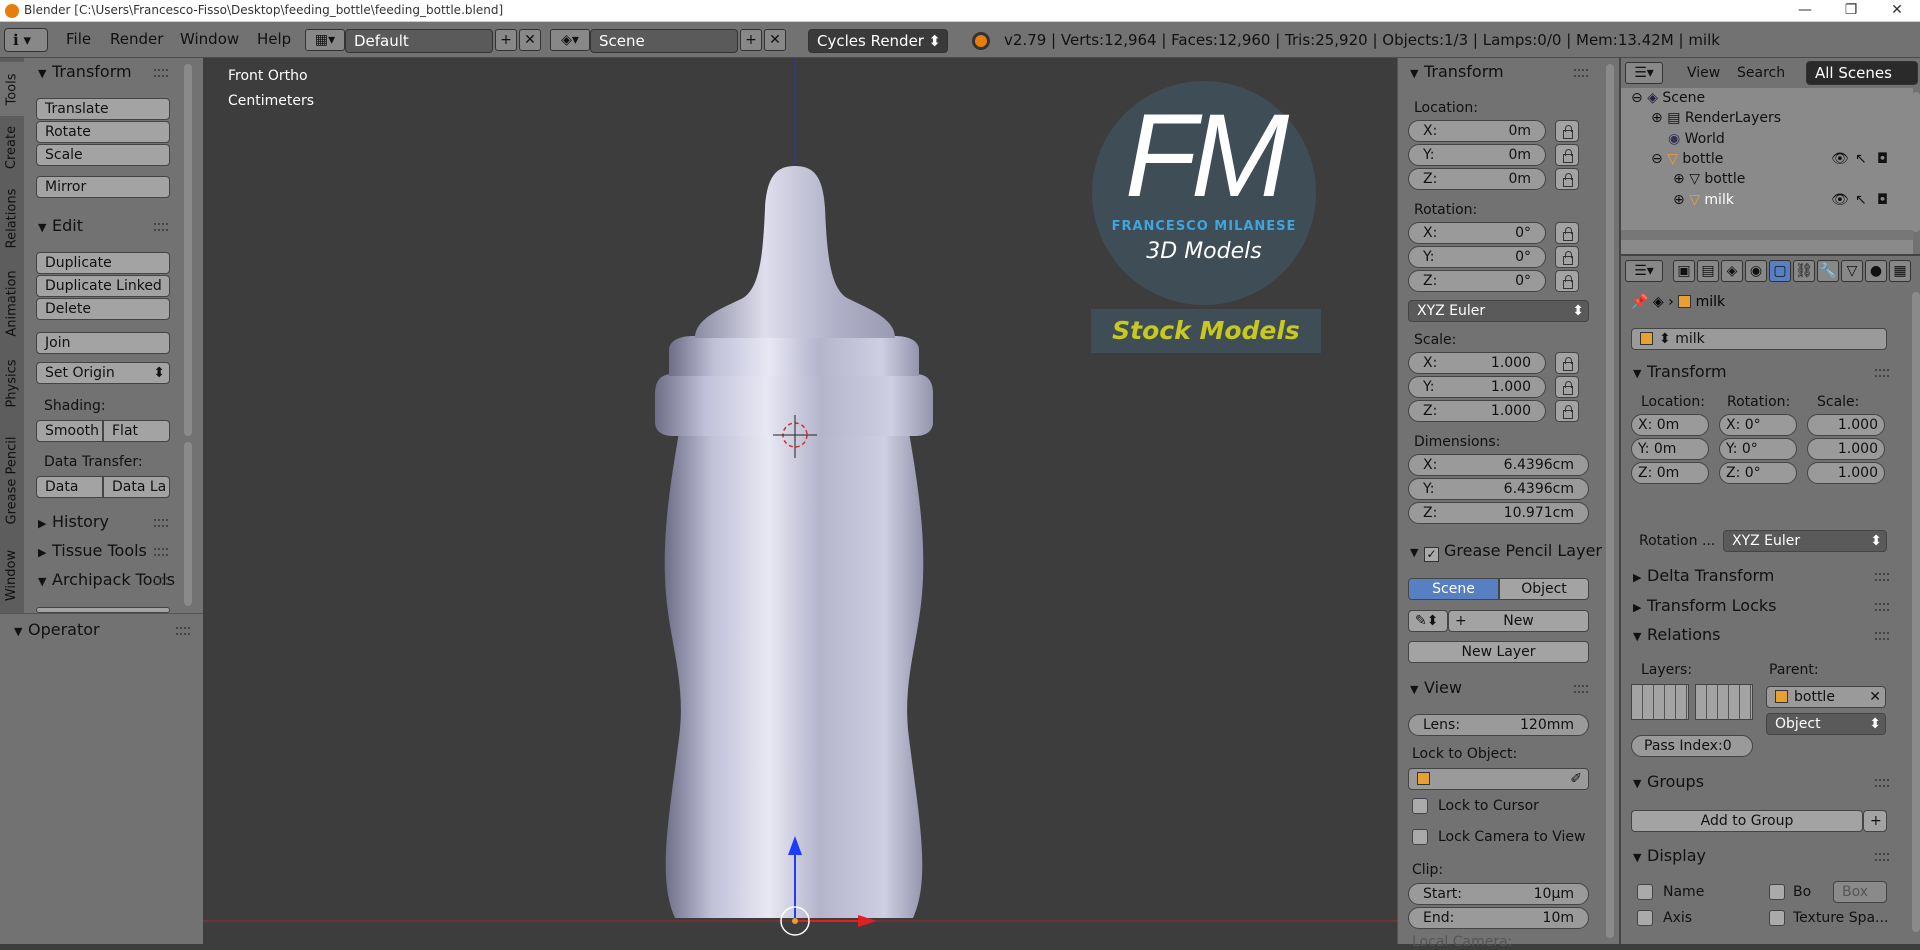 This screenshot has width=1920, height=950. What do you see at coordinates (1477, 387) in the screenshot?
I see `scale-y-field: Y: 1.000` at bounding box center [1477, 387].